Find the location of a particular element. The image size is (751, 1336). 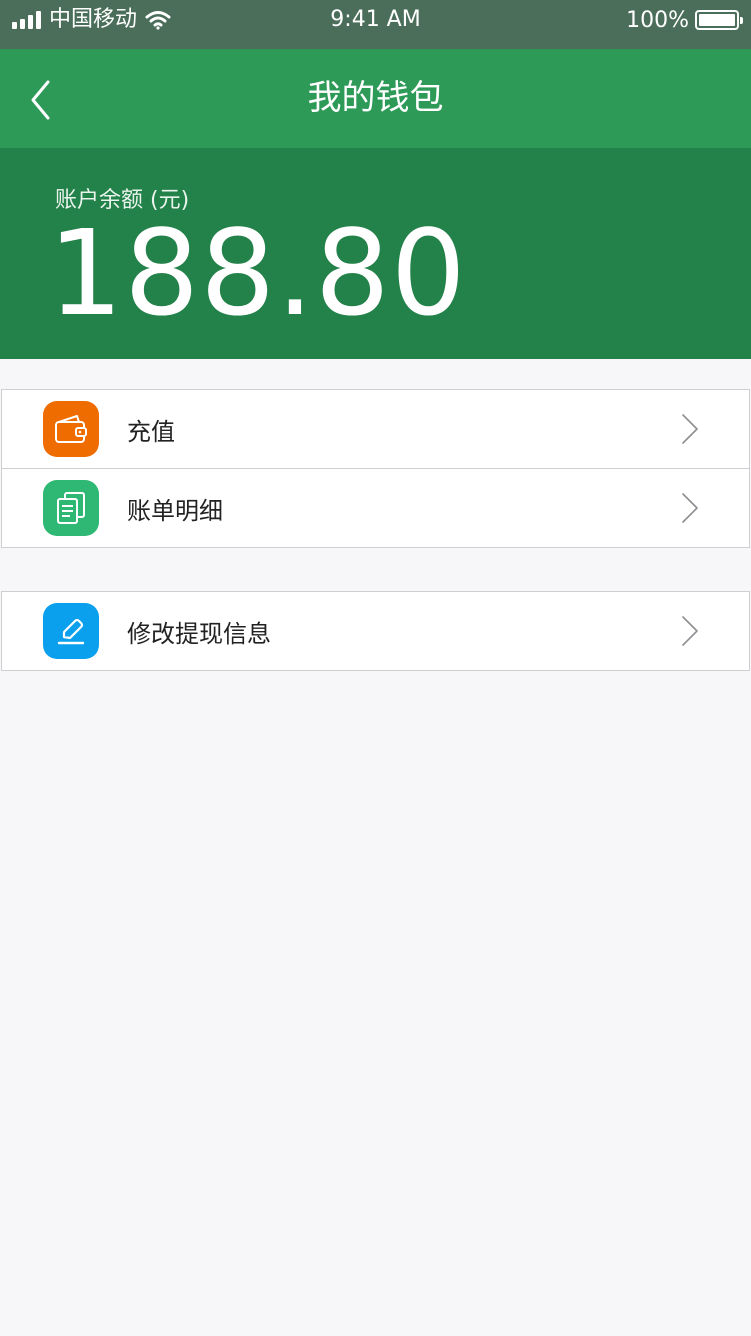

menu-item-bill-details: 账单明细 is located at coordinates (375, 507).